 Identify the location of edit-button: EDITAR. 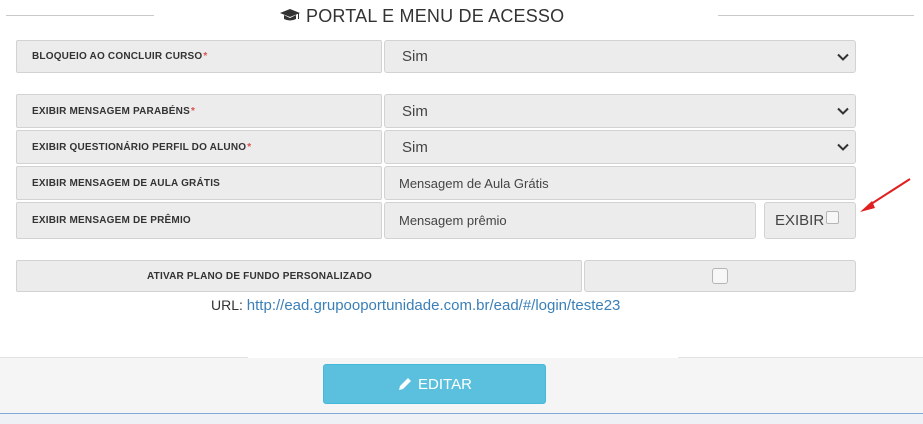
(434, 384).